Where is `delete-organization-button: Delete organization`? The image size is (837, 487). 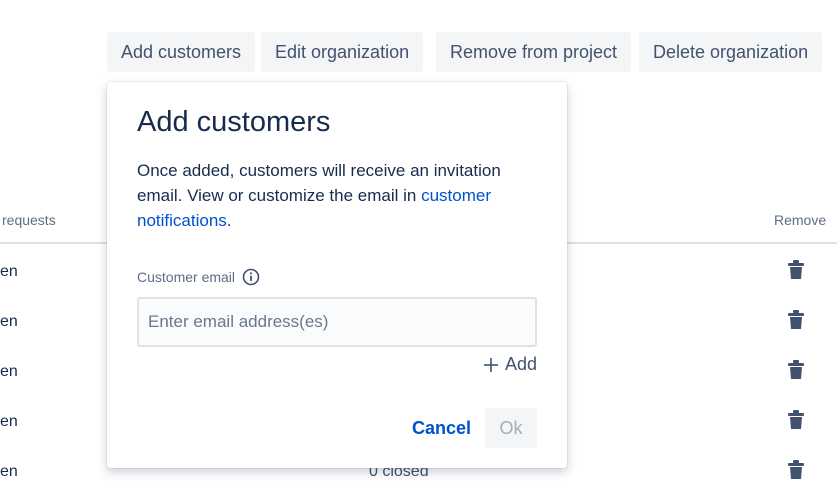 delete-organization-button: Delete organization is located at coordinates (731, 52).